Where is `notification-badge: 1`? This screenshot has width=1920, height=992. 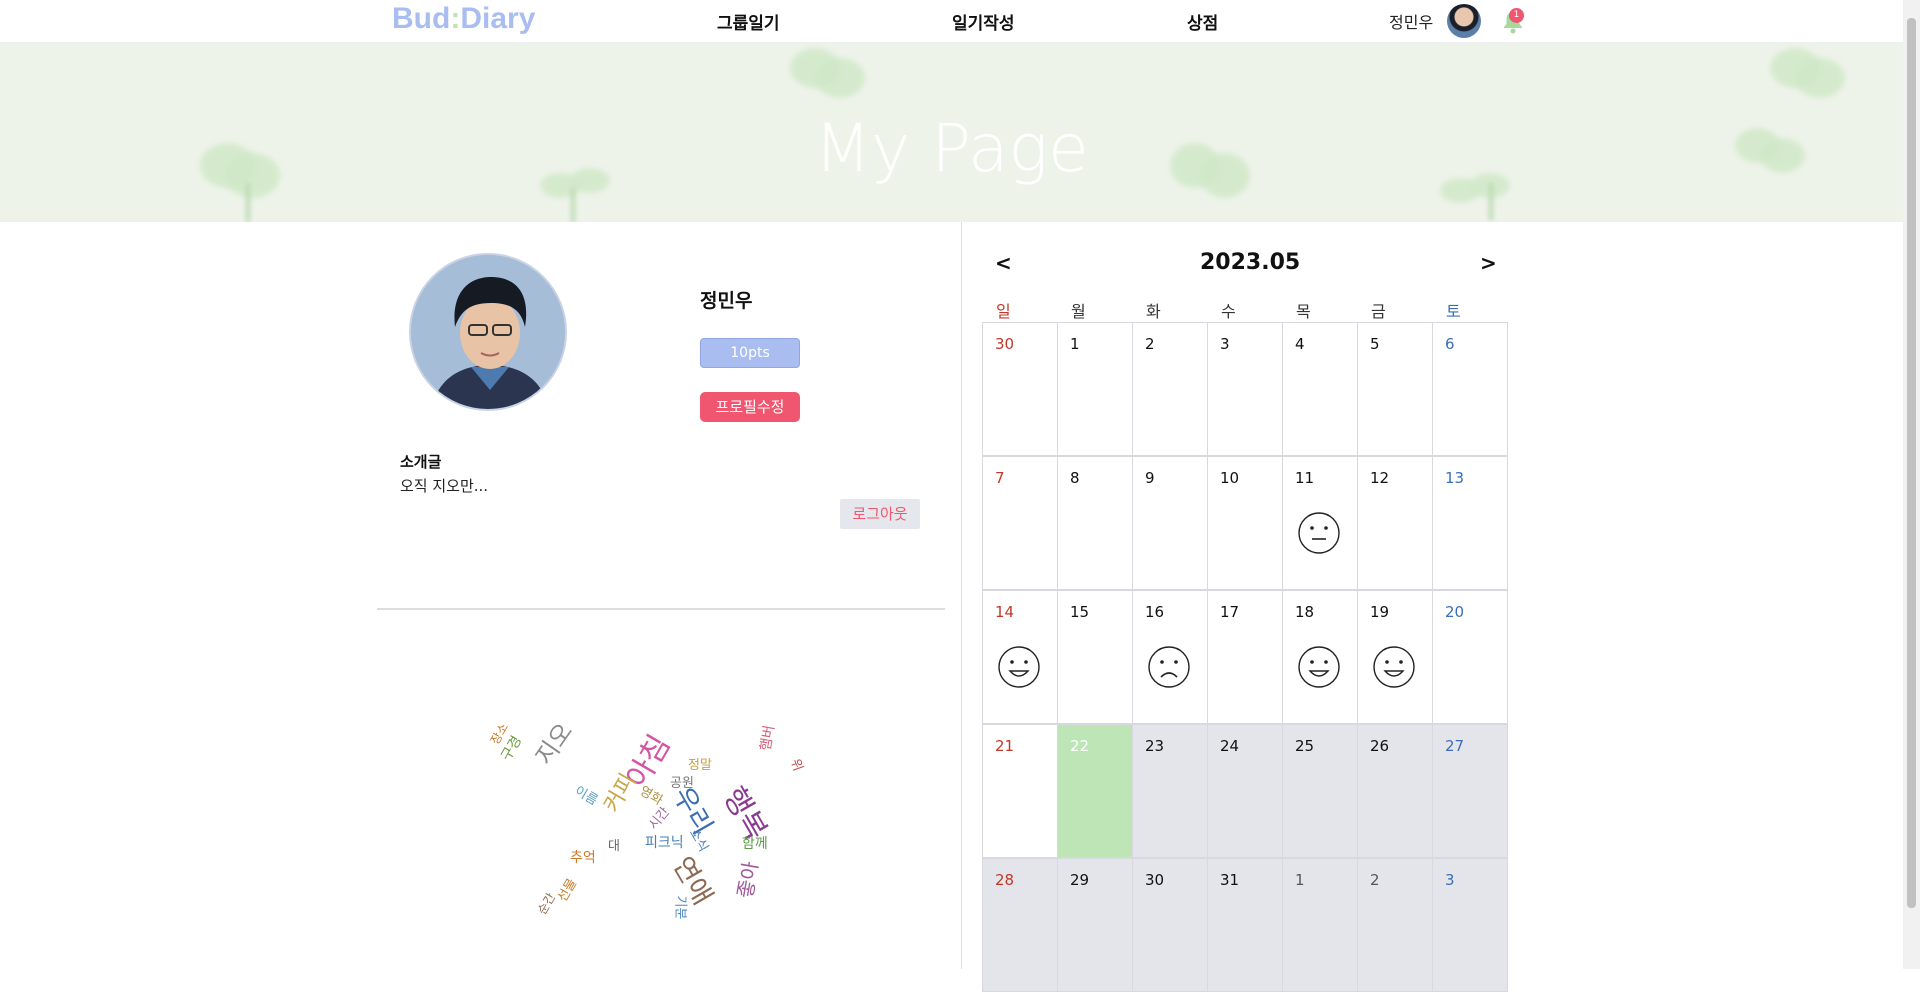 notification-badge: 1 is located at coordinates (1516, 15).